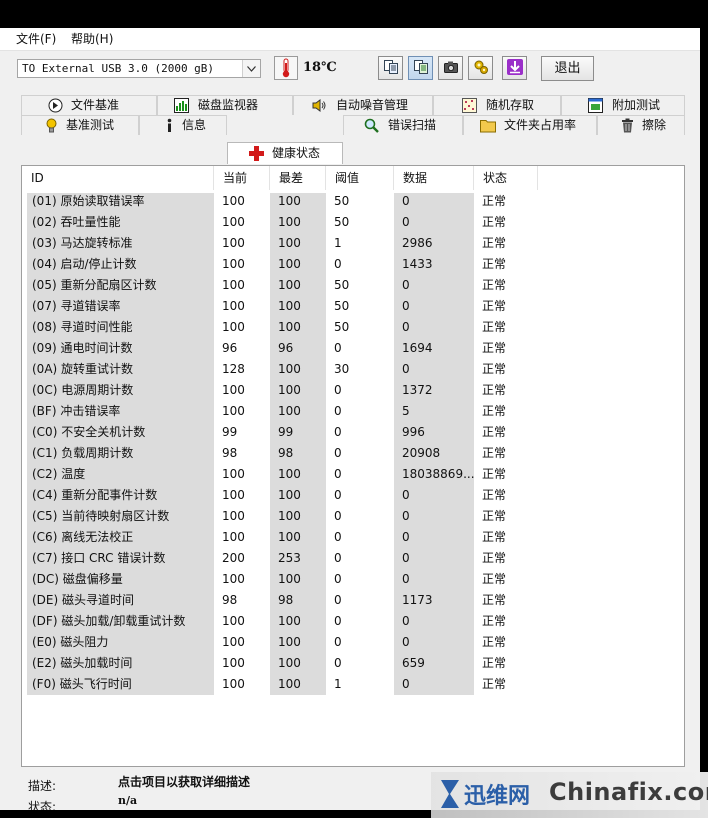 This screenshot has width=708, height=818. What do you see at coordinates (353, 411) in the screenshot?
I see `table-row: (BF) 冲击错误率 100 100 0 5 正常` at bounding box center [353, 411].